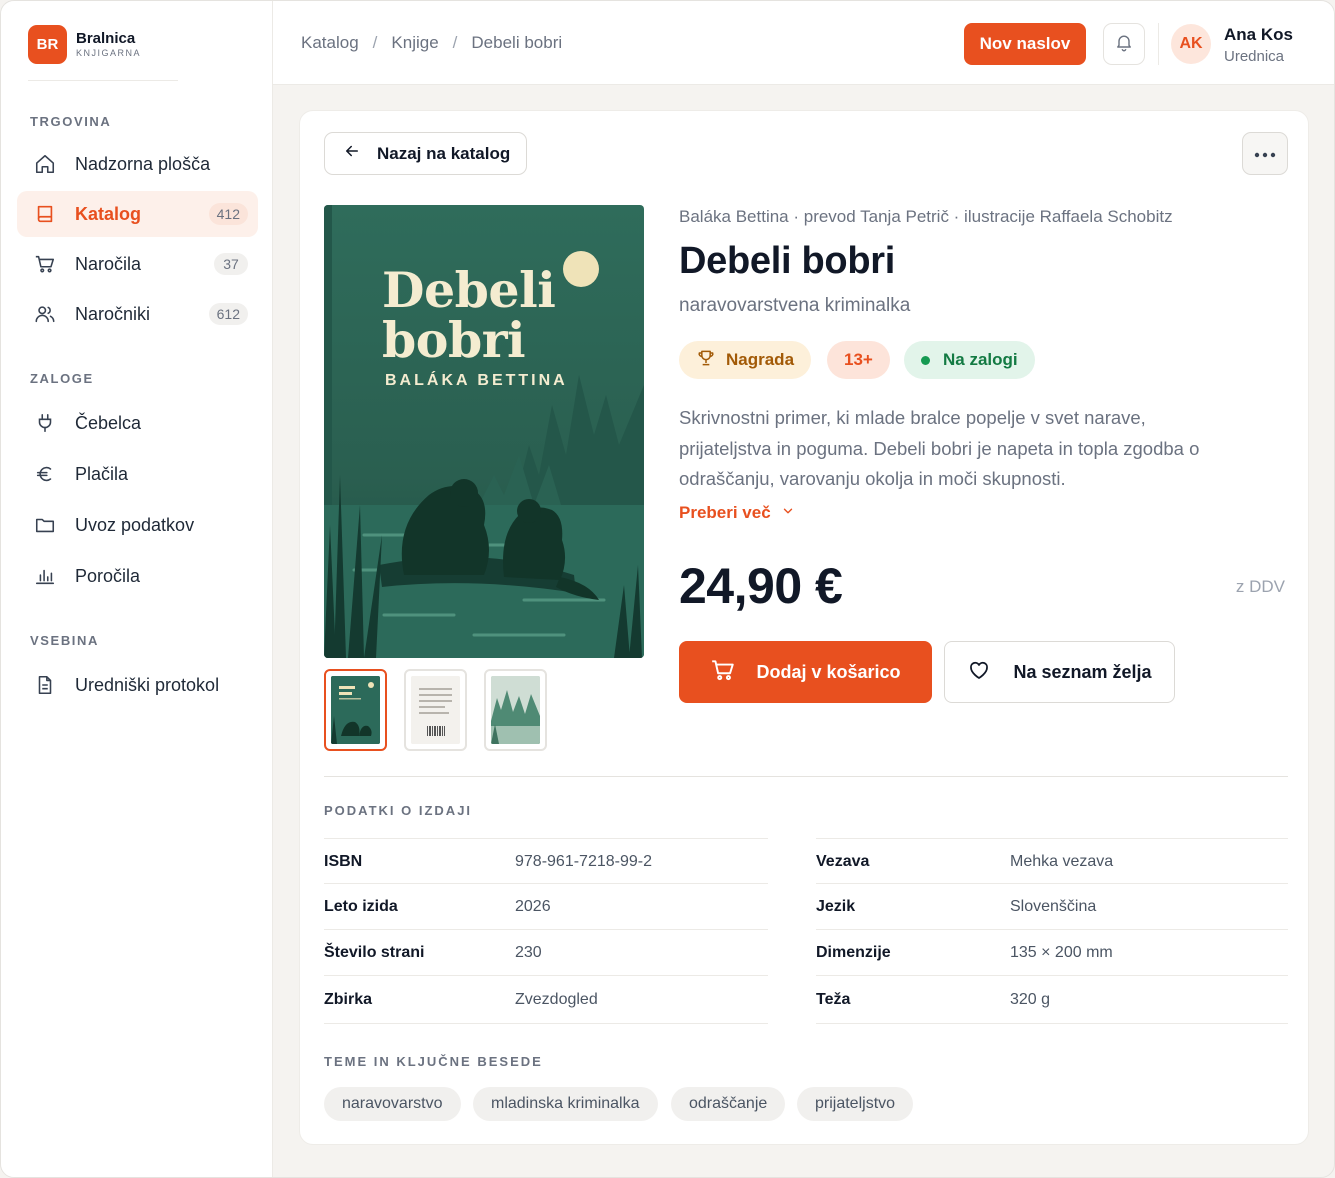 The height and width of the screenshot is (1178, 1335). Describe the element at coordinates (102, 473) in the screenshot. I see `sidebar-item-label: Plačila` at that location.